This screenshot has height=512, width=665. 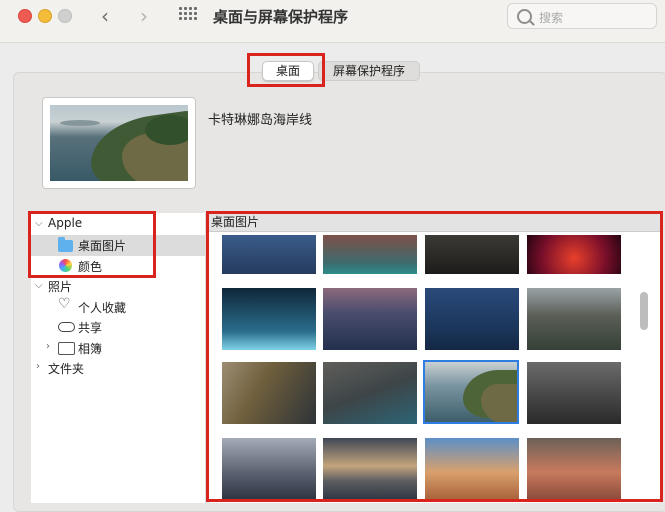 I want to click on search-field: 搜索, so click(x=582, y=16).